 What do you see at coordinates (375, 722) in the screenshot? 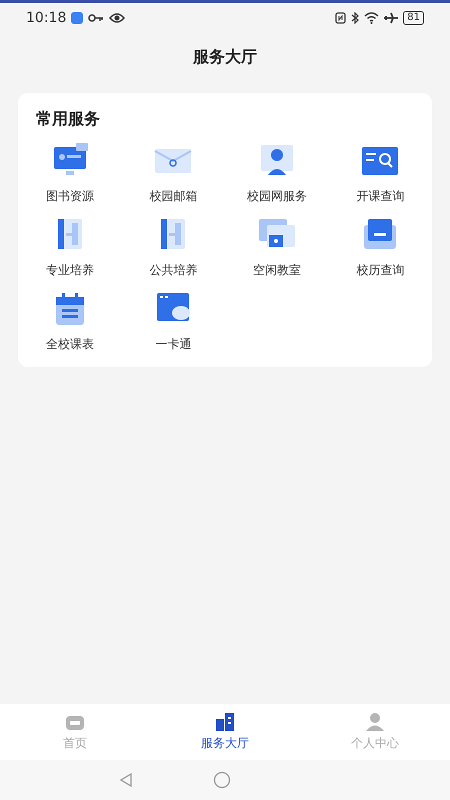
I see `person-icon` at bounding box center [375, 722].